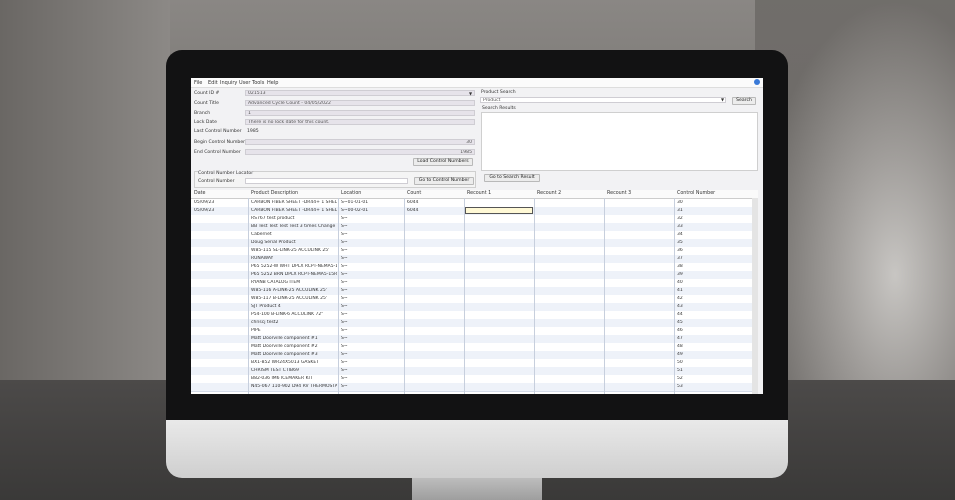  Describe the element at coordinates (712, 274) in the screenshot. I see `table-cell: 39` at that location.